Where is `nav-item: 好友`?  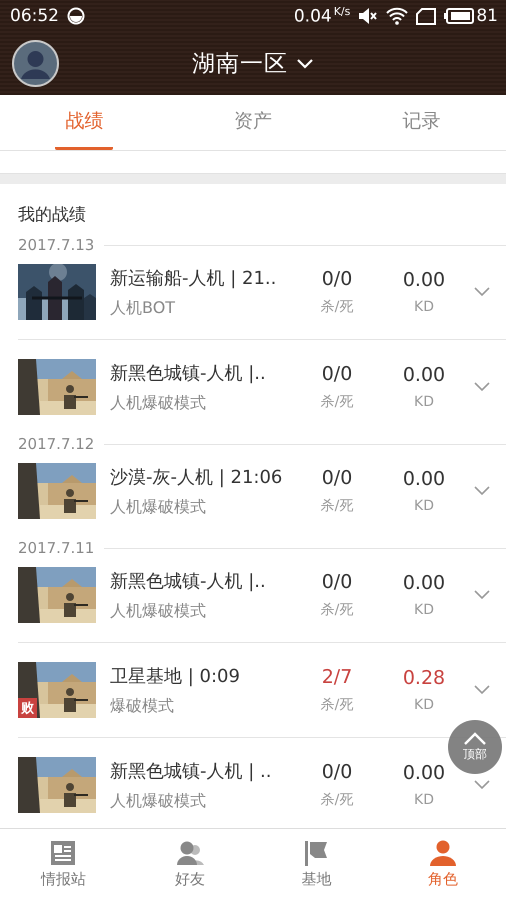
nav-item: 好友 is located at coordinates (189, 864).